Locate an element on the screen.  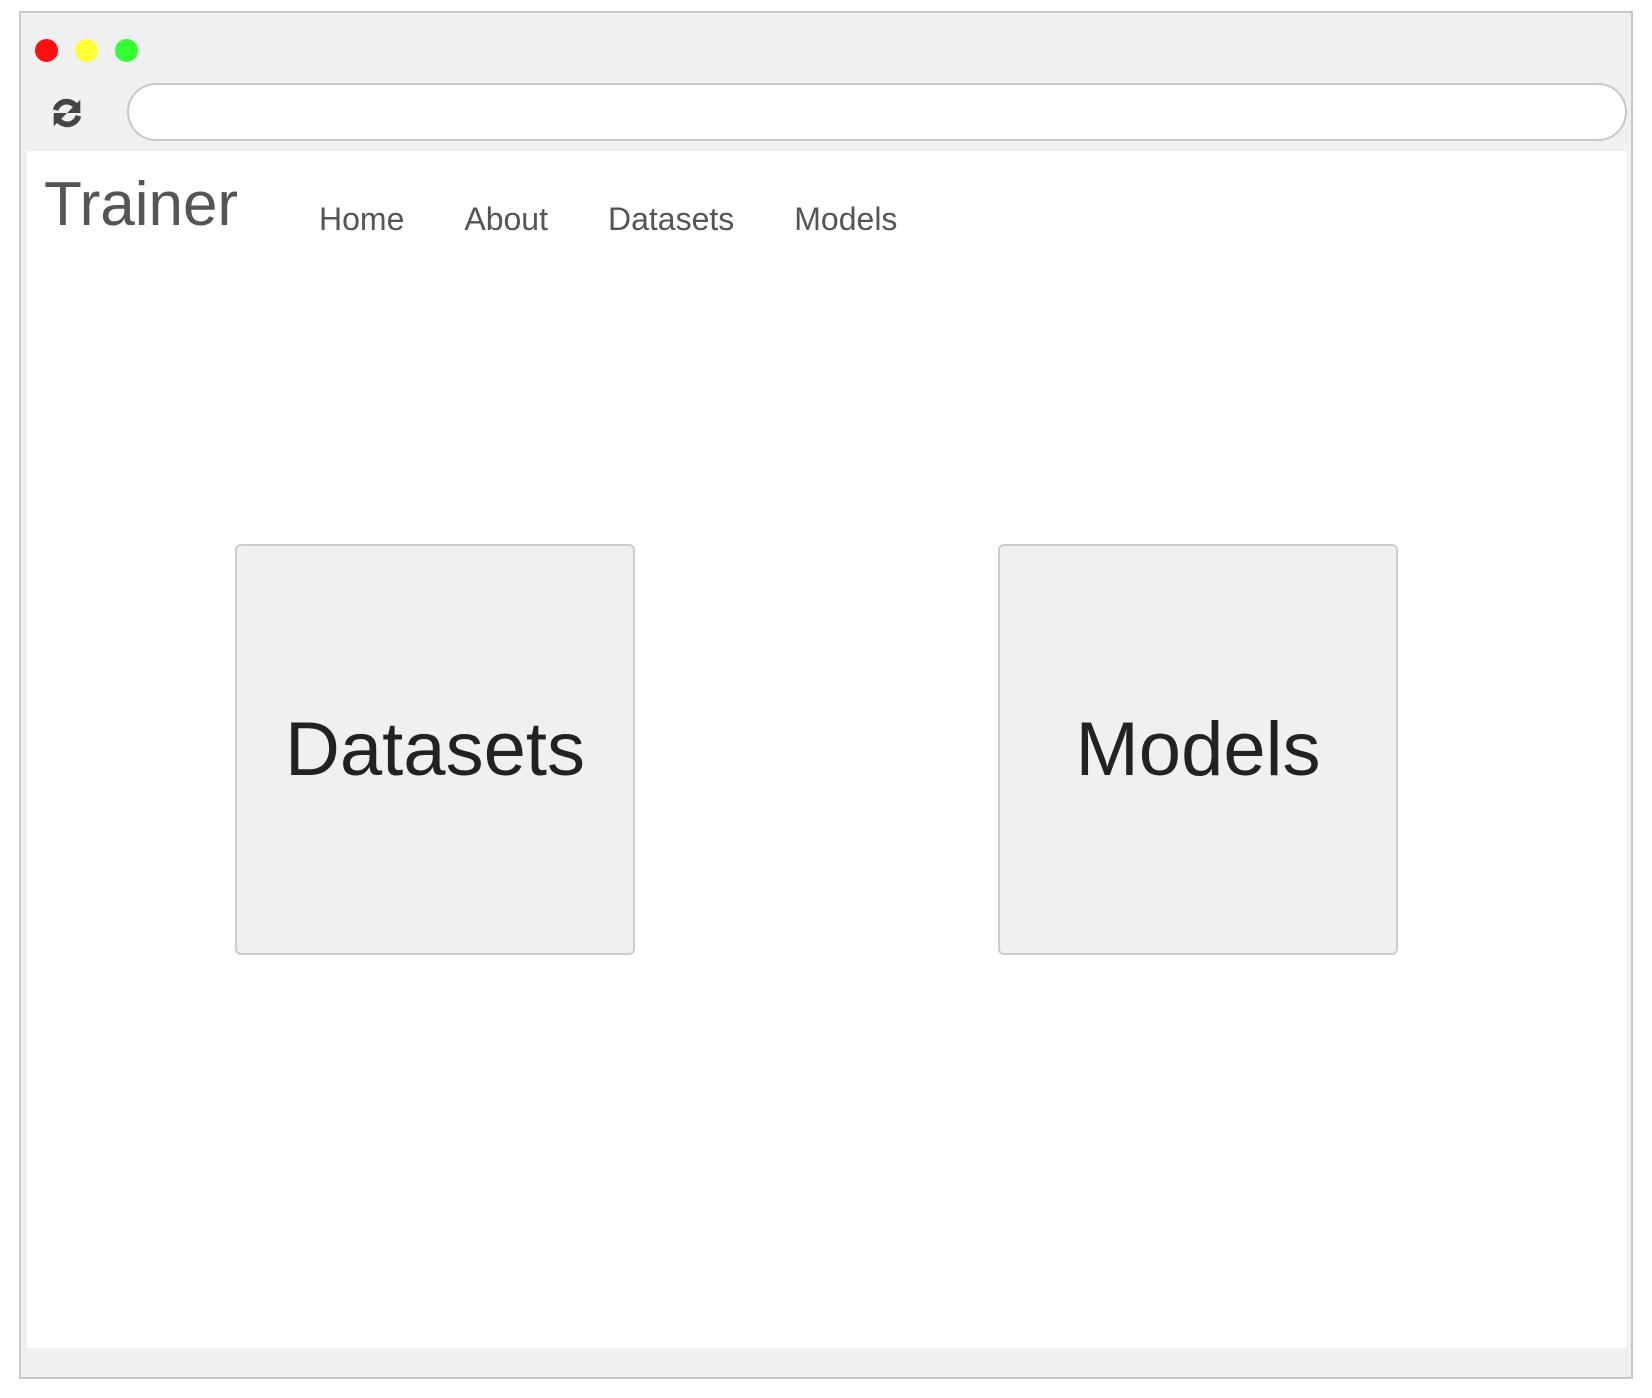
nav-link-models: Models is located at coordinates (845, 219).